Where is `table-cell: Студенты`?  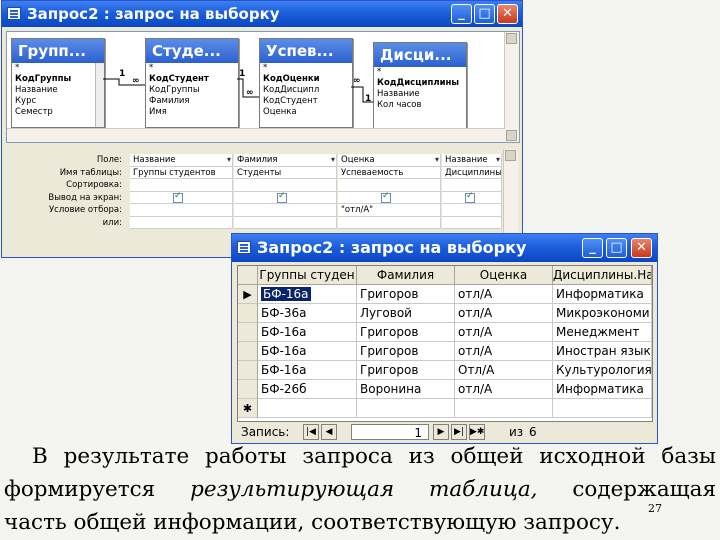
table-cell: Студенты is located at coordinates (285, 172).